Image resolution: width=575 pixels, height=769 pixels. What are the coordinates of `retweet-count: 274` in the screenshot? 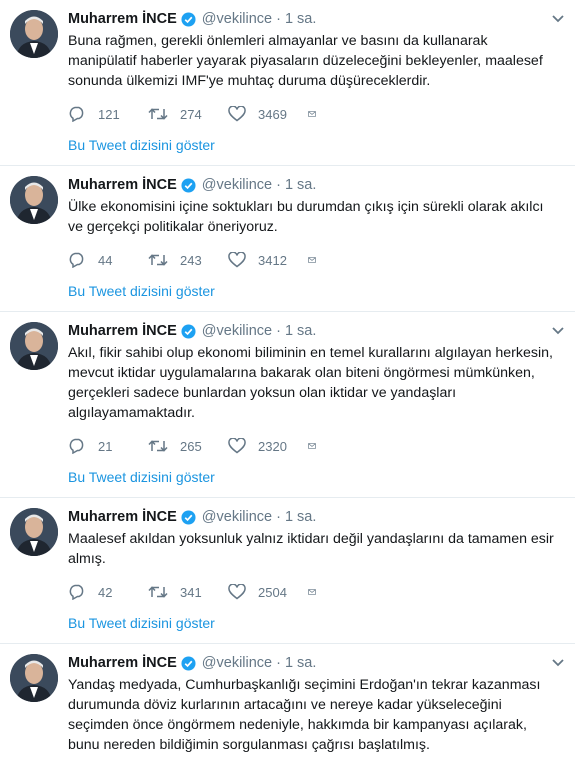 It's located at (191, 114).